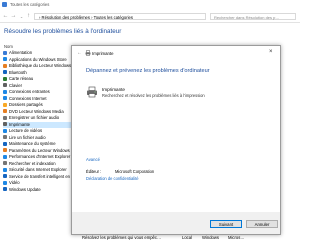 The height and width of the screenshot is (241, 320). Describe the element at coordinates (262, 224) in the screenshot. I see `cancel-button: Annuler` at that location.